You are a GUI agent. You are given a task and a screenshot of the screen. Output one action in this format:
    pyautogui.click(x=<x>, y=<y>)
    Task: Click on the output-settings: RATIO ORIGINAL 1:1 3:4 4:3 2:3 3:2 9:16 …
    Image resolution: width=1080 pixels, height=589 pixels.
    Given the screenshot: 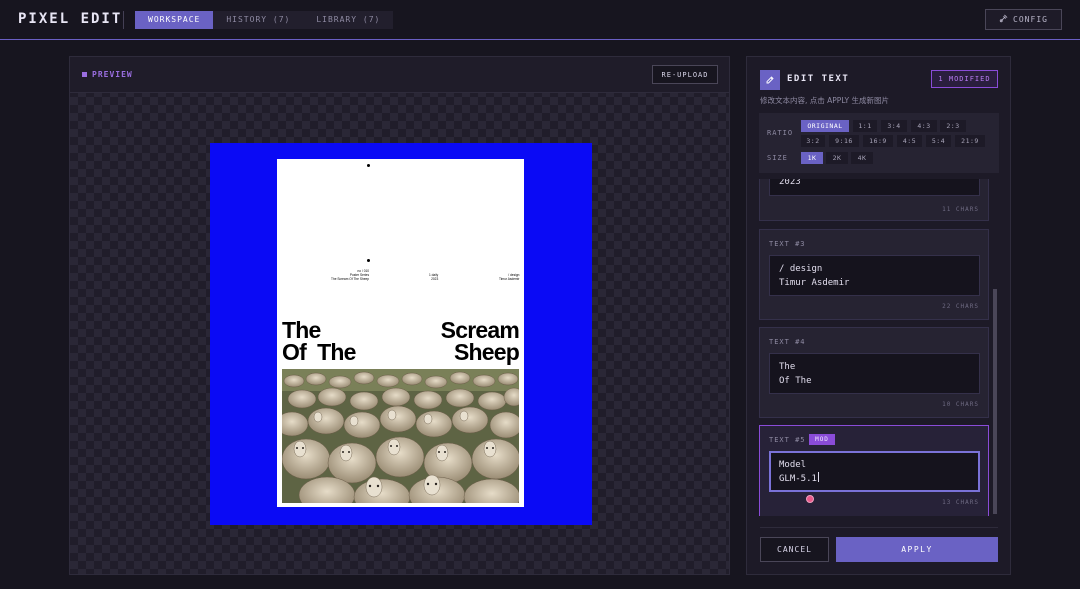 What is the action you would take?
    pyautogui.click(x=879, y=143)
    